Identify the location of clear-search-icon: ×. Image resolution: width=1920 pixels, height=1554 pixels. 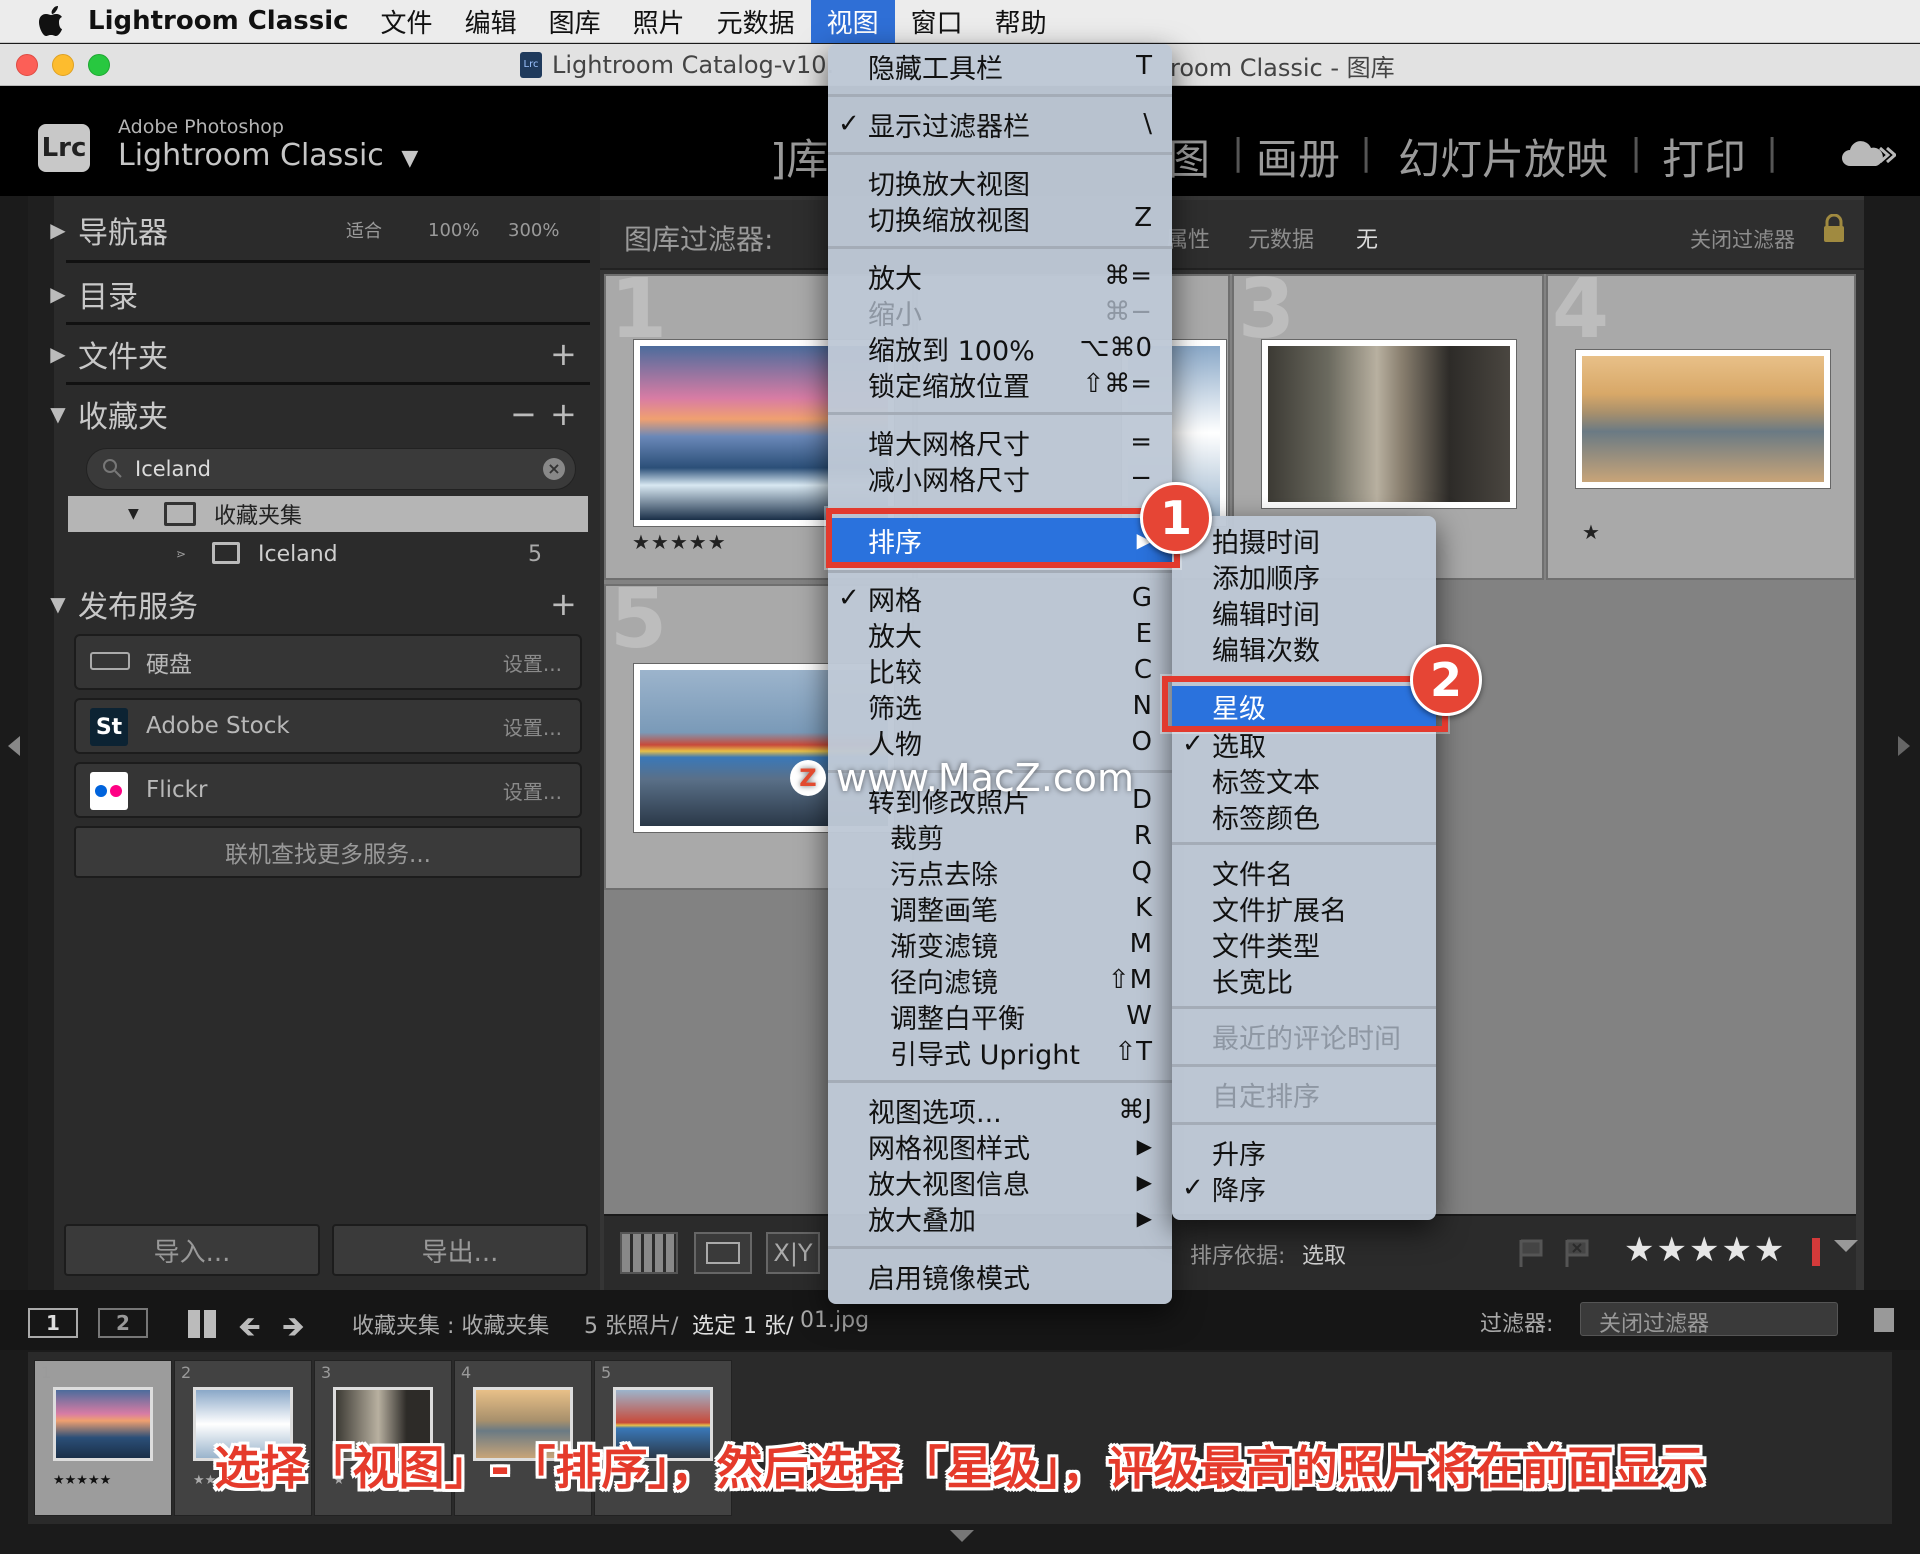
(554, 469).